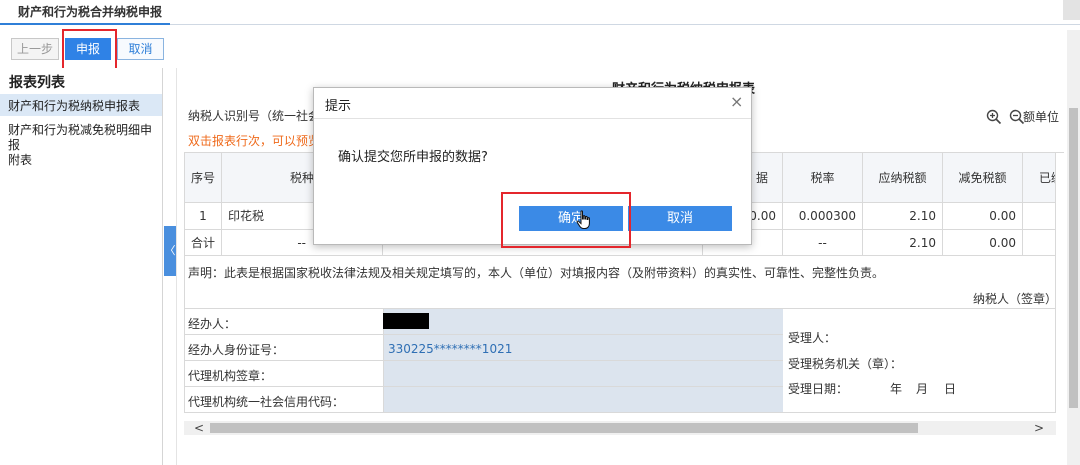 This screenshot has width=1080, height=465. Describe the element at coordinates (450, 349) in the screenshot. I see `handler-id-value: 330225********1021` at that location.